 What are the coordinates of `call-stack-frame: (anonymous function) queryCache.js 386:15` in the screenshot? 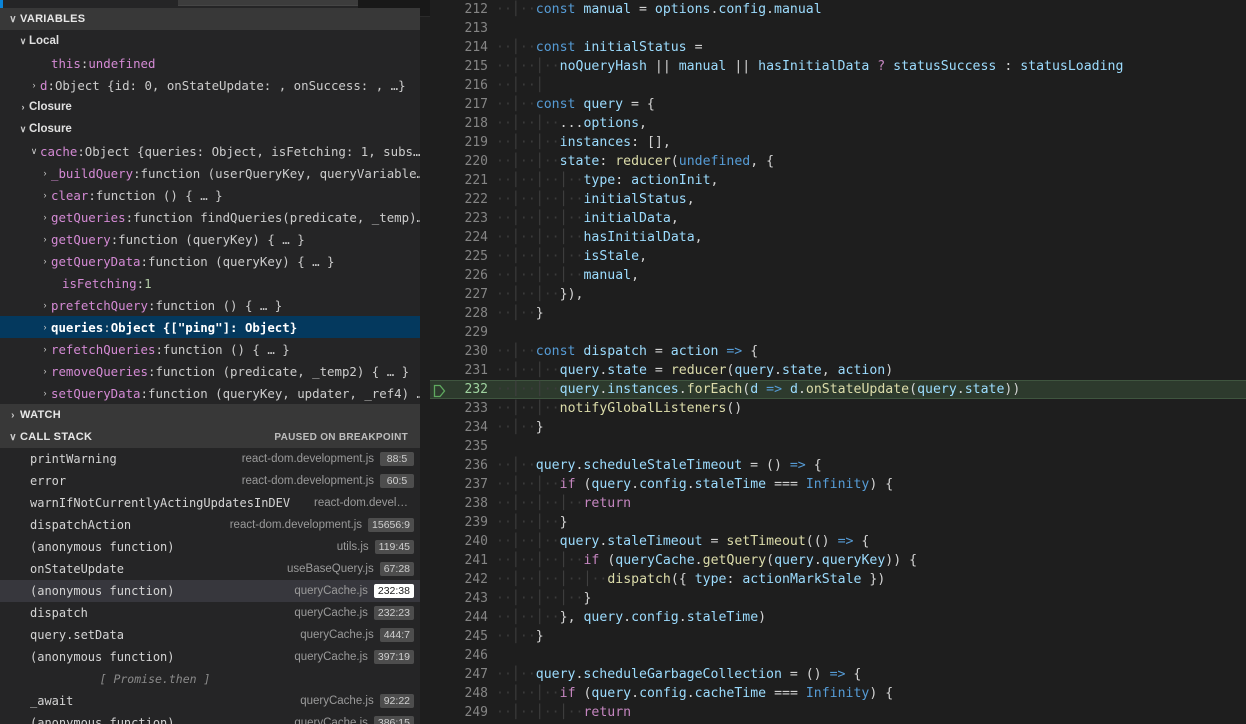 It's located at (210, 718).